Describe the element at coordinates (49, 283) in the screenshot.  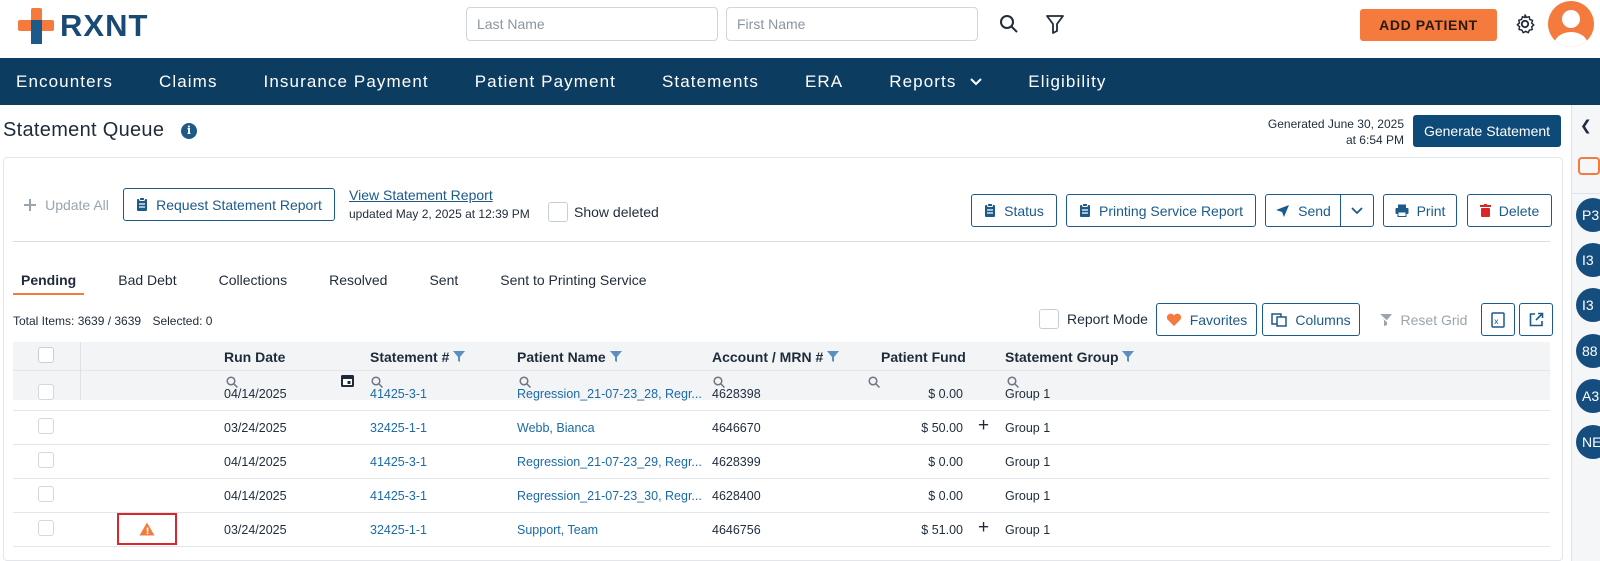
I see `tab-pending: Pending` at that location.